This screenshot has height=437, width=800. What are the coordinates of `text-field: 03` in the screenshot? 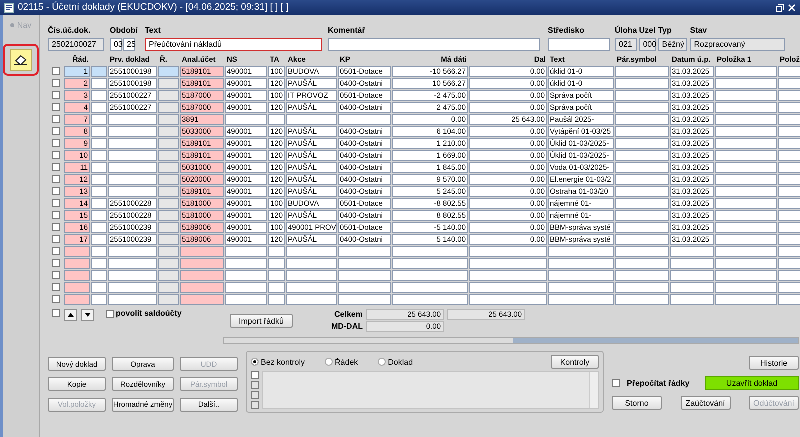 It's located at (116, 44).